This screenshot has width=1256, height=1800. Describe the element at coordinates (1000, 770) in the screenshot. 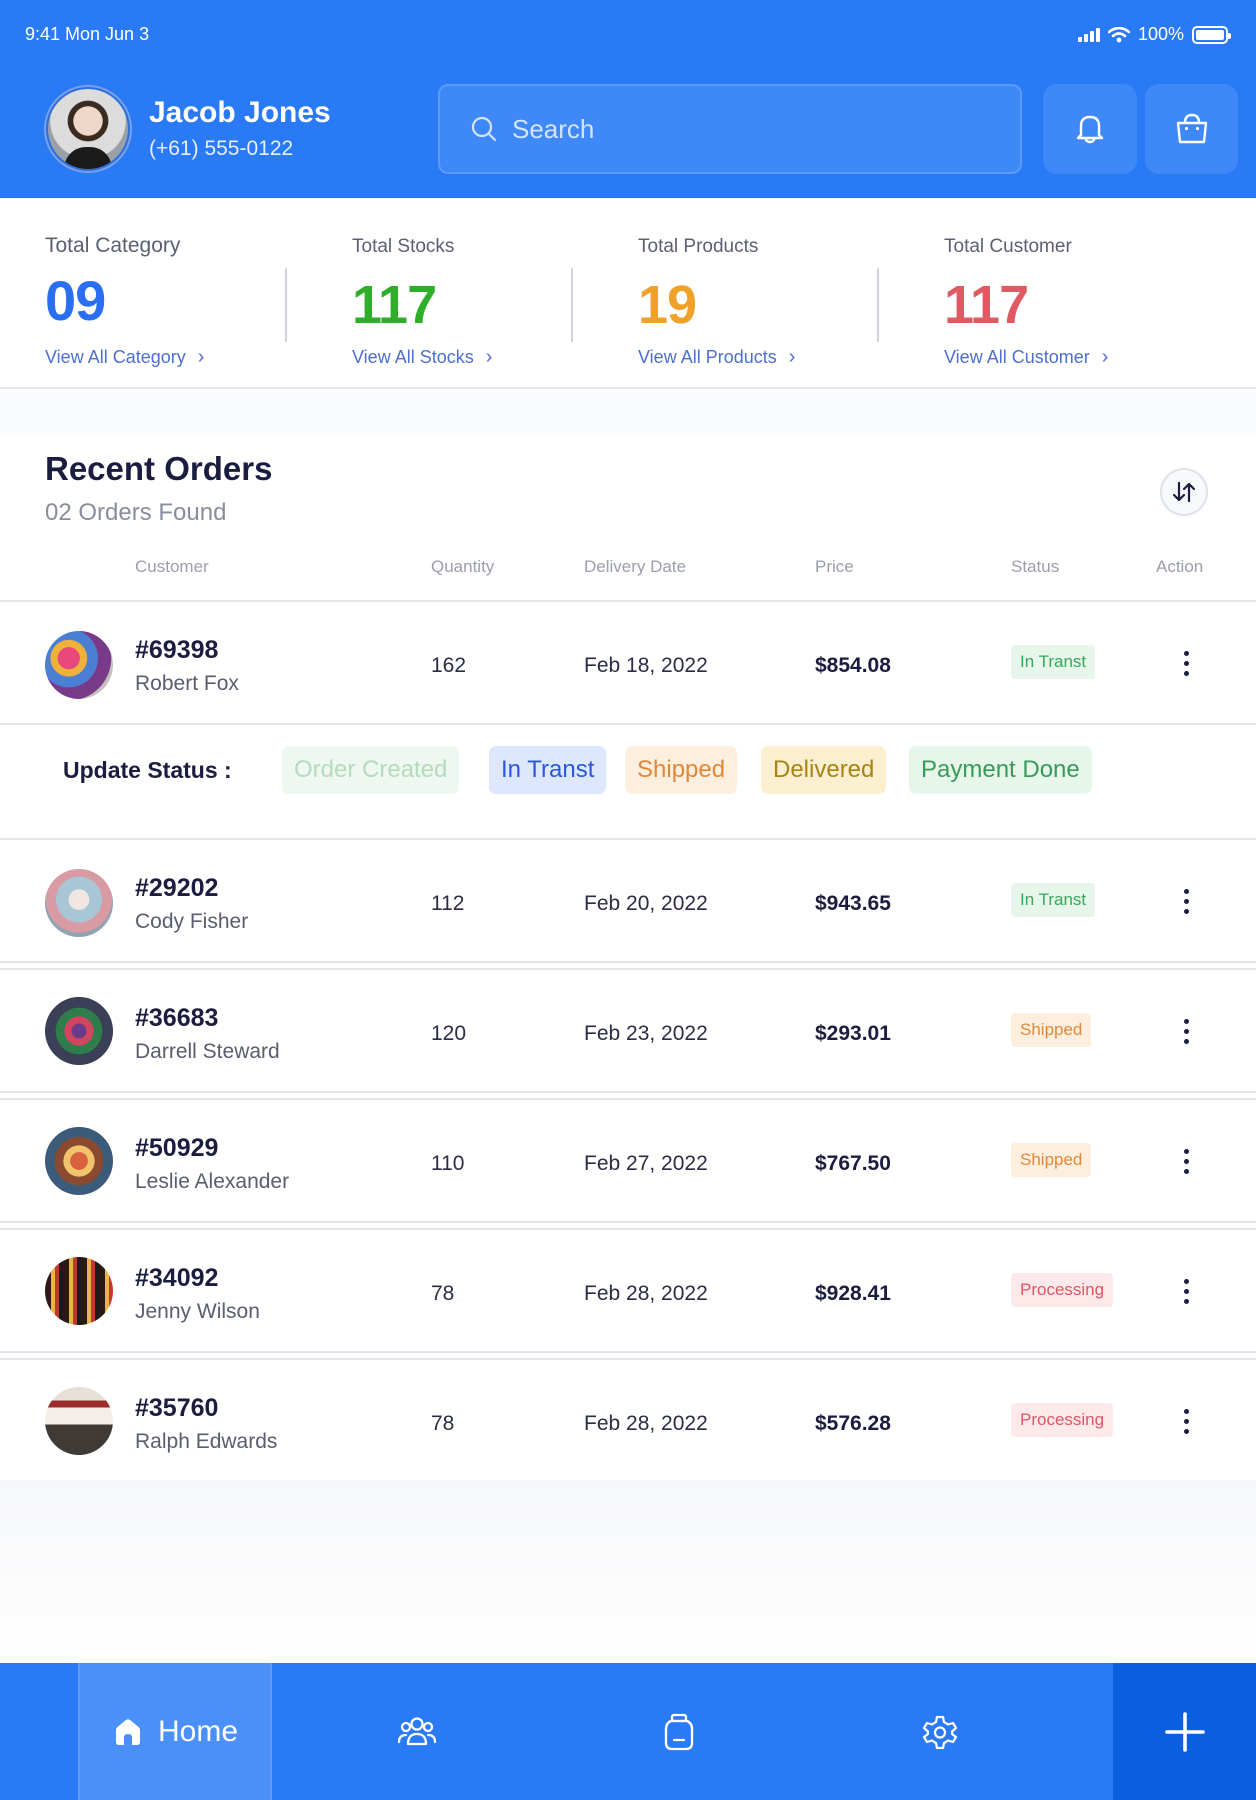

I see `status-option-payment-done: Payment Done` at that location.